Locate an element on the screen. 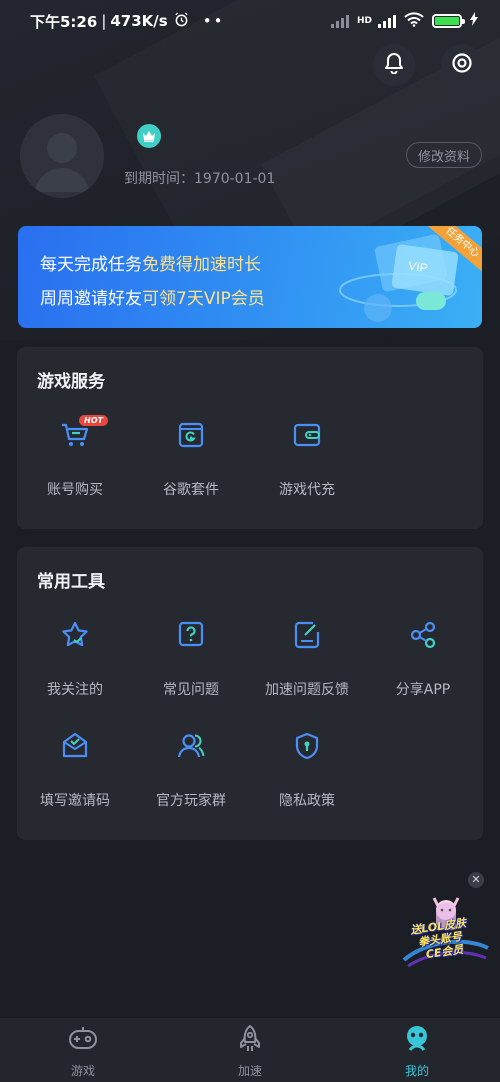  banner-line-1: 每天完成任务免费得加速时长 is located at coordinates (150, 262).